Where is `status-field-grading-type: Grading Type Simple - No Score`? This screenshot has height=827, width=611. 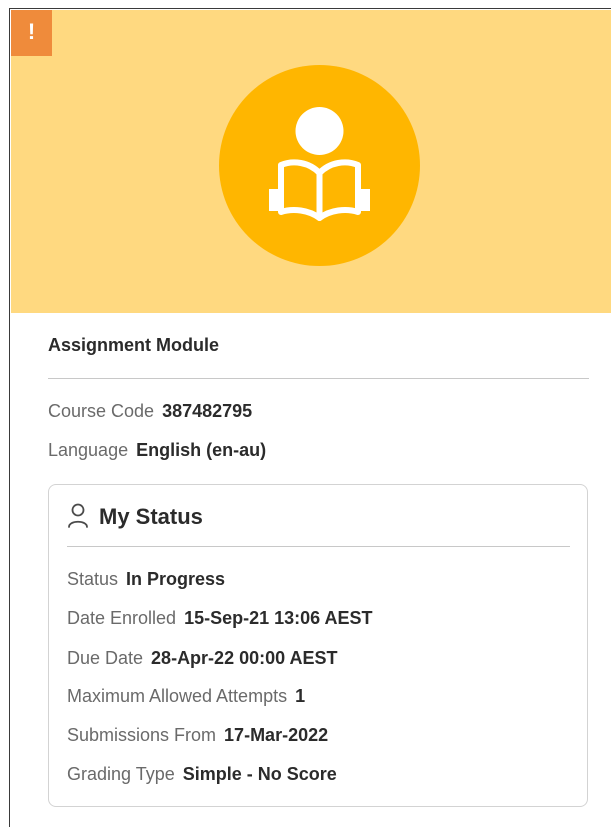
status-field-grading-type: Grading Type Simple - No Score is located at coordinates (202, 774).